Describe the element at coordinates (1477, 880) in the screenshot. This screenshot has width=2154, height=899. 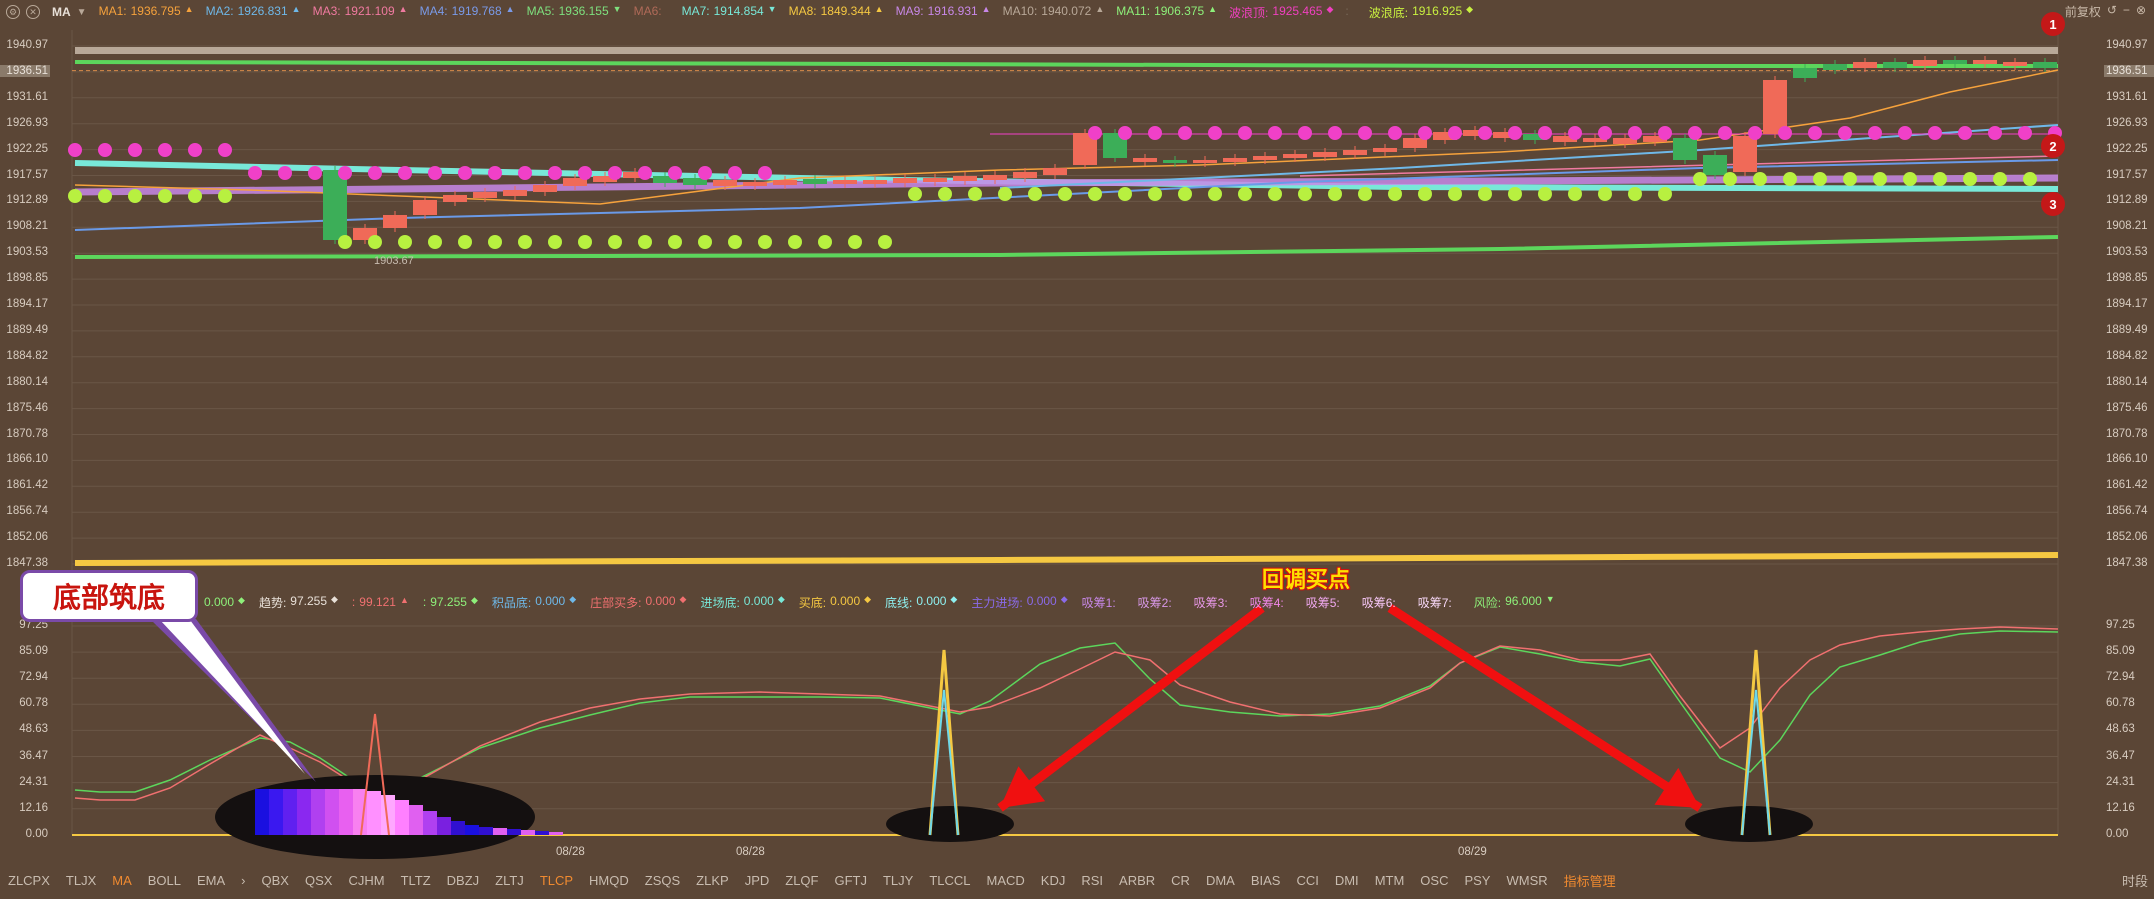
I see `tab-psy: PSY` at that location.